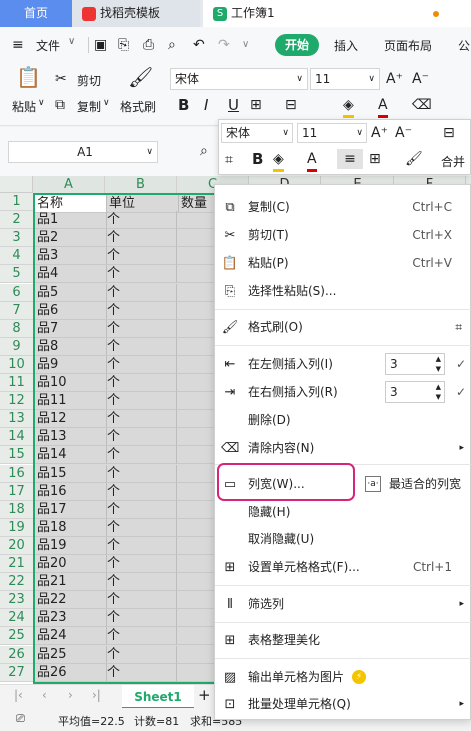 The height and width of the screenshot is (731, 471). I want to click on tab-home: 首页, so click(36, 13).